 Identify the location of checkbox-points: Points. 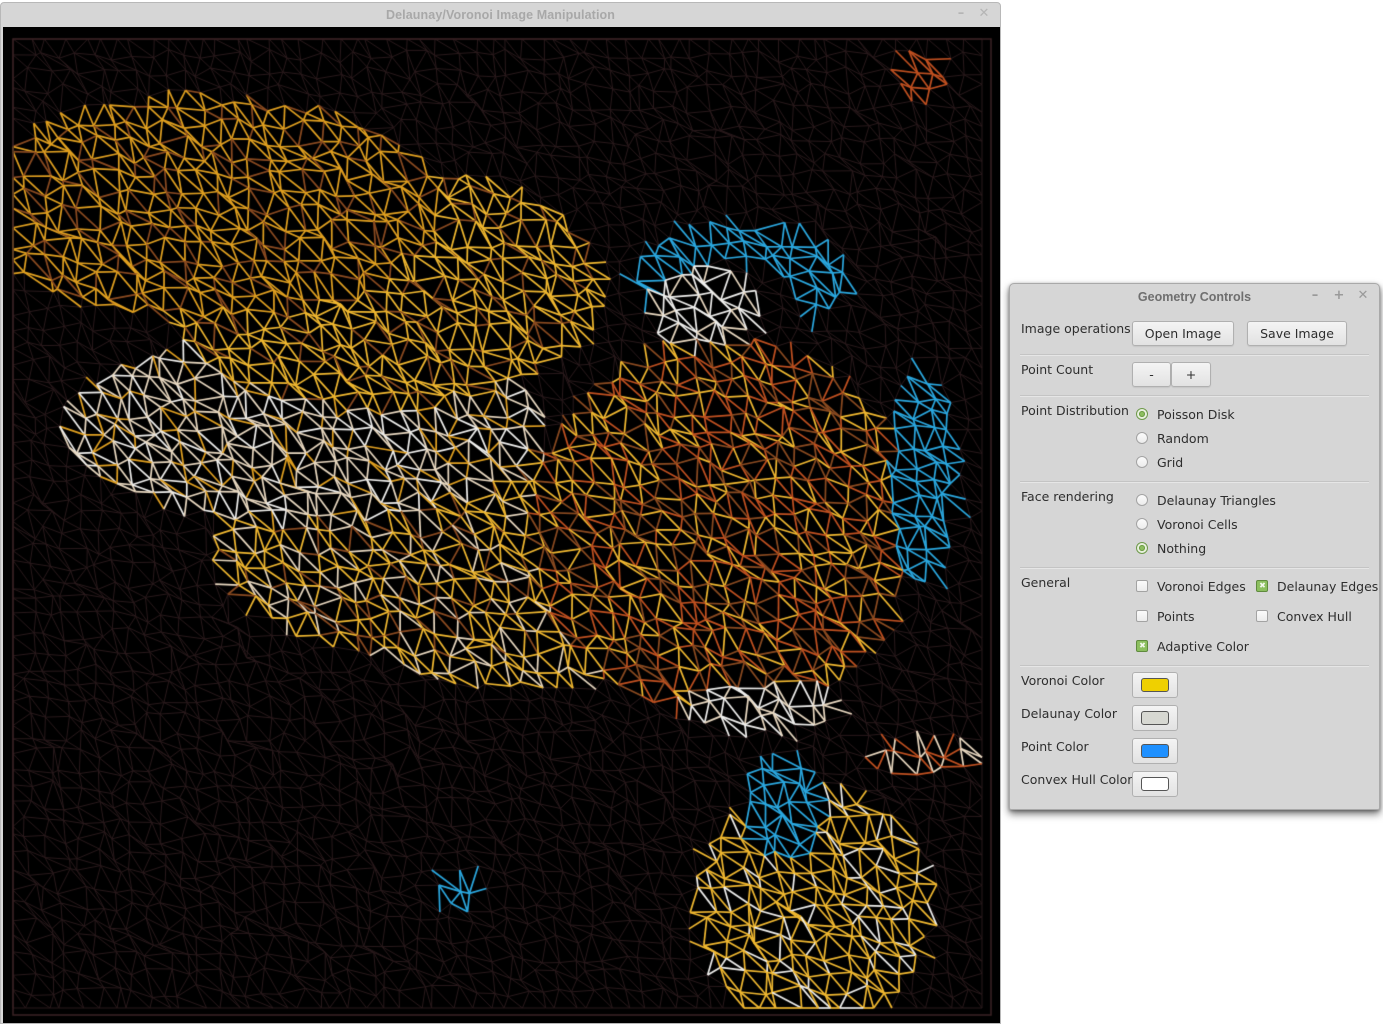
(1165, 616).